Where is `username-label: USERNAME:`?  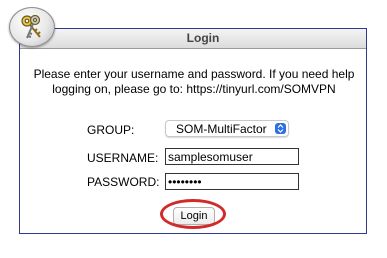
username-label: USERNAME: is located at coordinates (123, 158).